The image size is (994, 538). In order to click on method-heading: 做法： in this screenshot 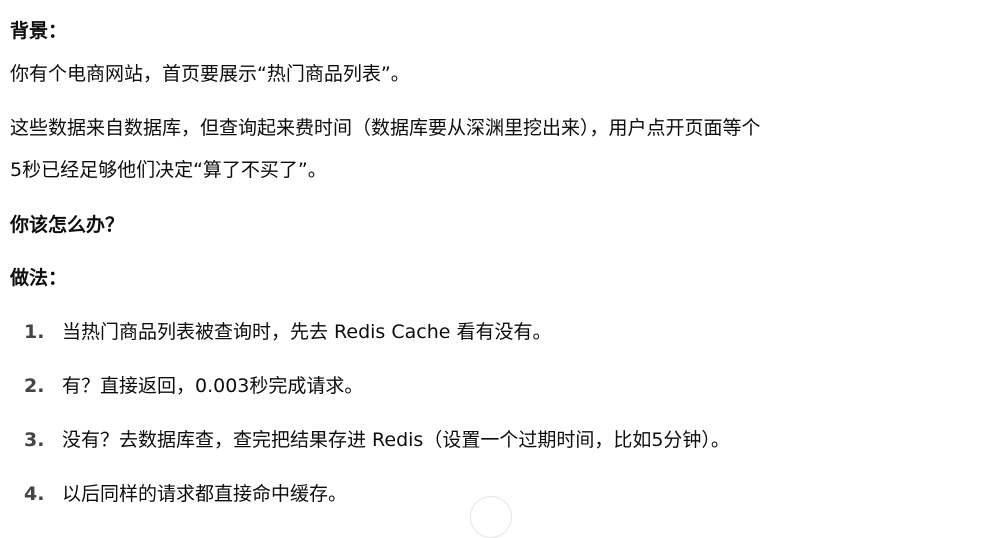, I will do `click(39, 278)`.